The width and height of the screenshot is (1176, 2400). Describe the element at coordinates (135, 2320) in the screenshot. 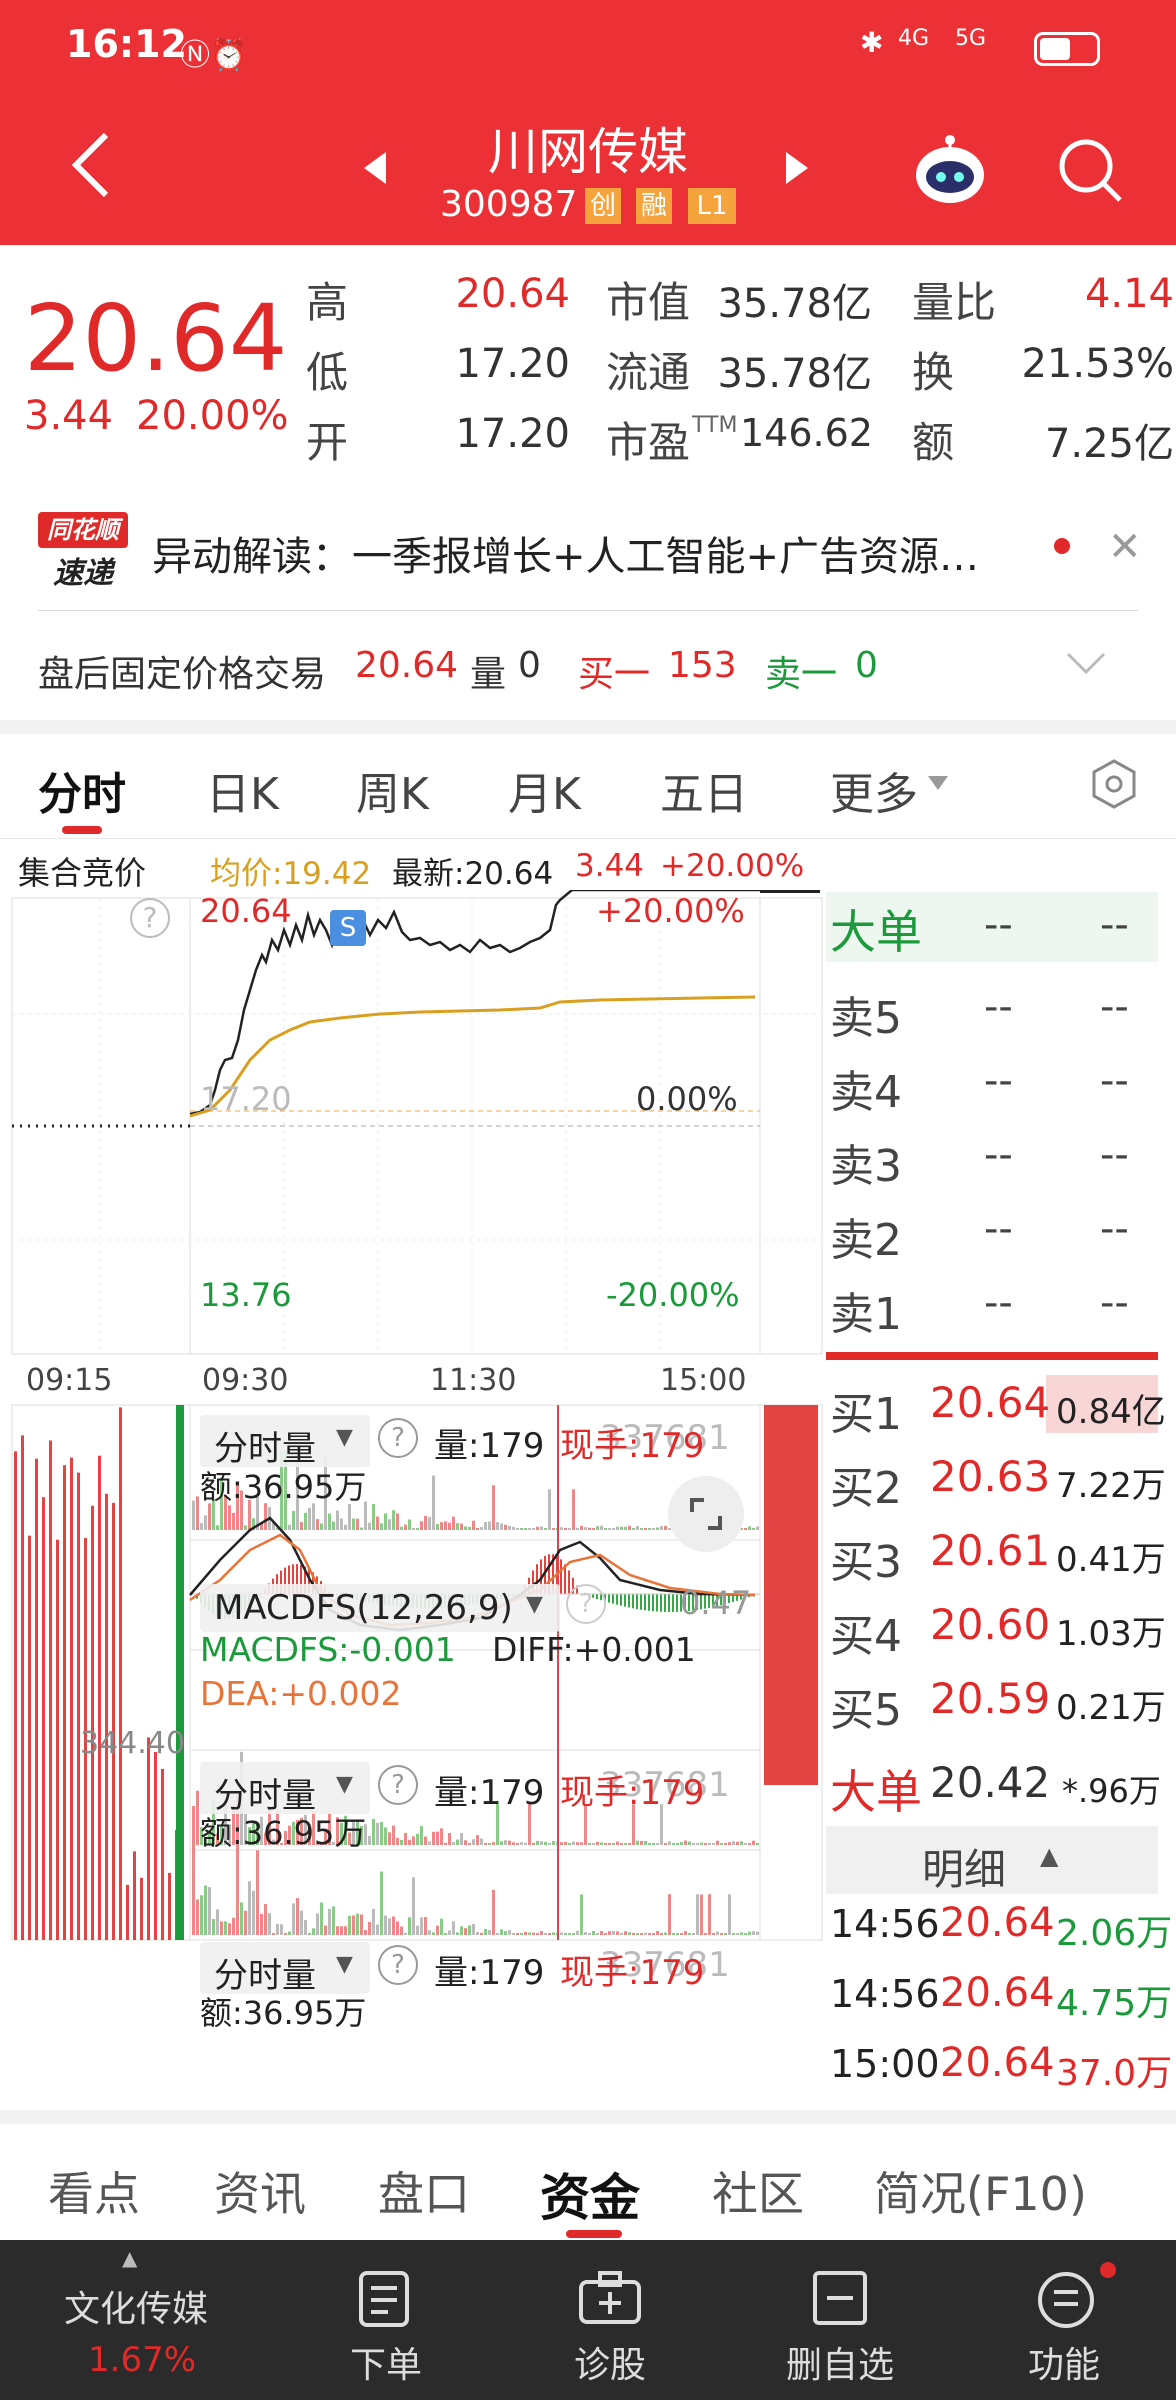

I see `sector-button: ▲ 文化传媒 1.67%` at that location.